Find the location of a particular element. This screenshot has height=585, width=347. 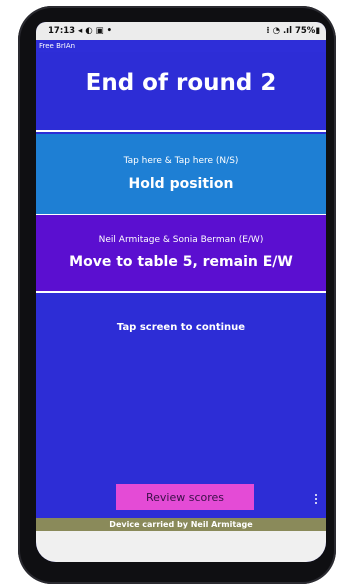

status-time: 17:13 ◂ ◐ ▣ • is located at coordinates (80, 31).